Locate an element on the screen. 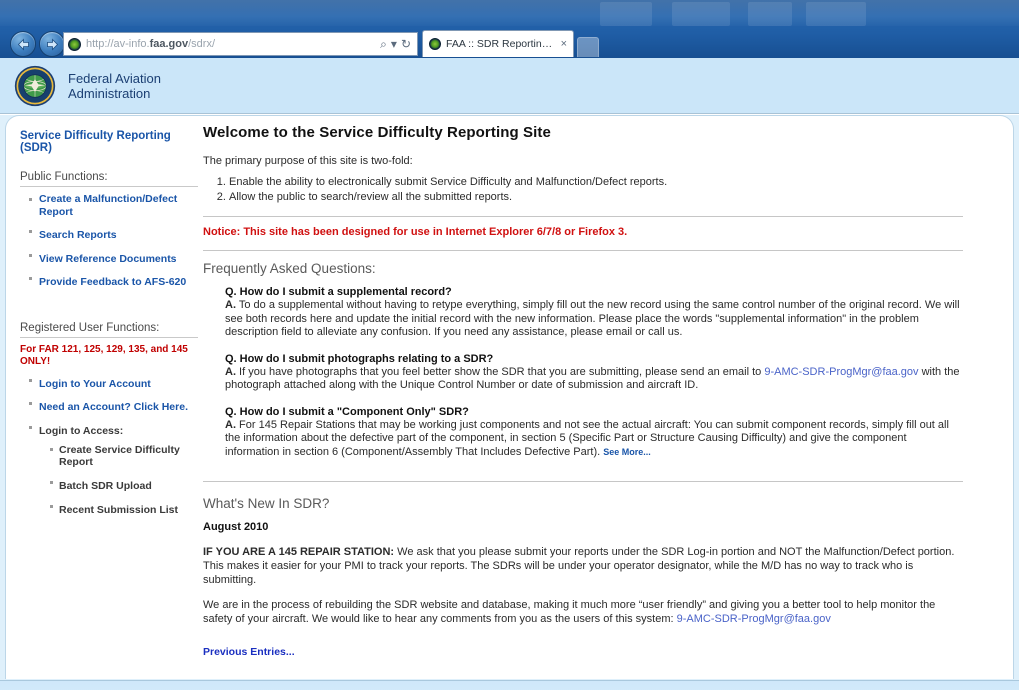  sidebar-item-recent-submission-list: Recent Submission List is located at coordinates (118, 510).